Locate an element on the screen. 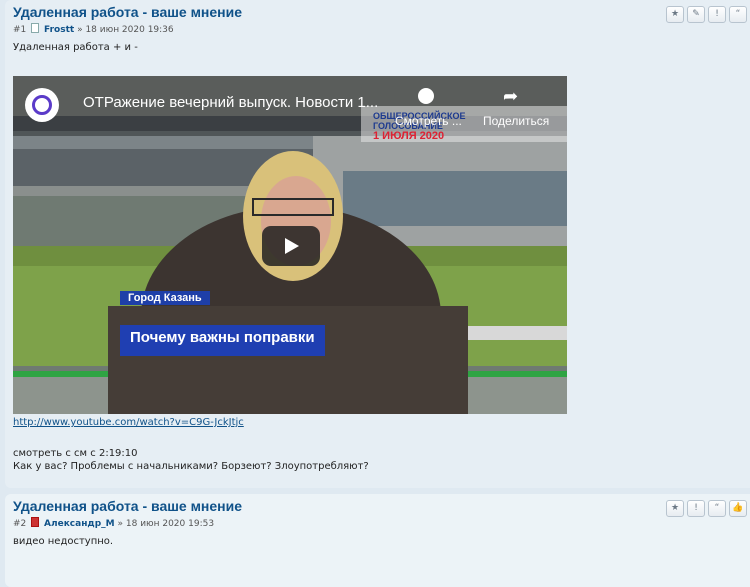  play-icon is located at coordinates (291, 246).